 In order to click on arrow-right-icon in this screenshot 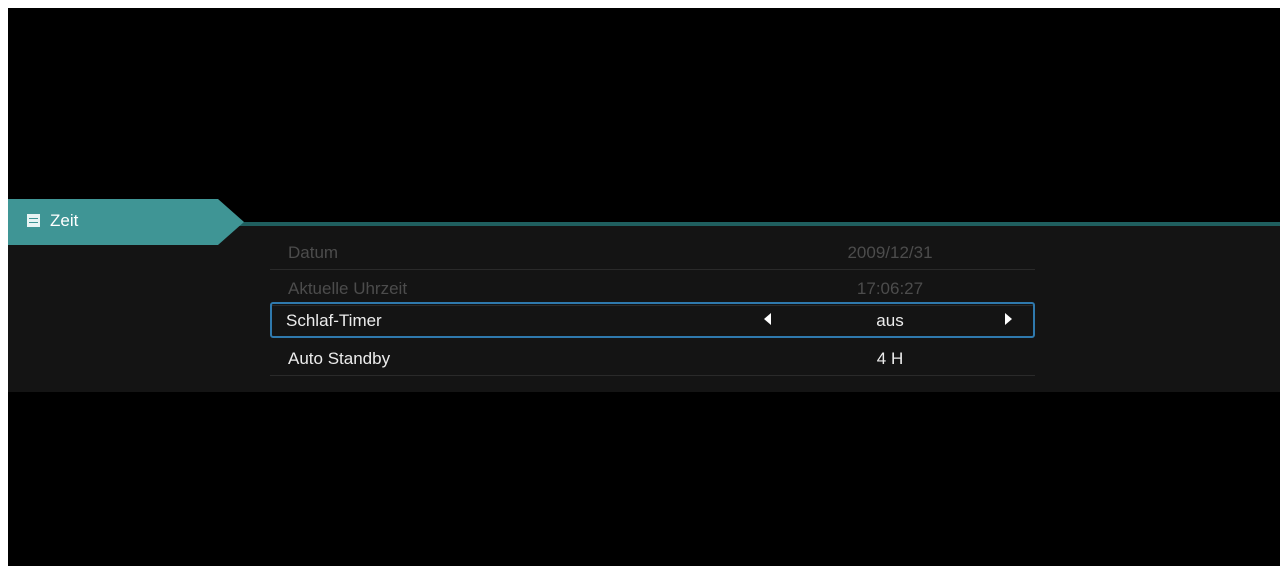, I will do `click(1008, 319)`.